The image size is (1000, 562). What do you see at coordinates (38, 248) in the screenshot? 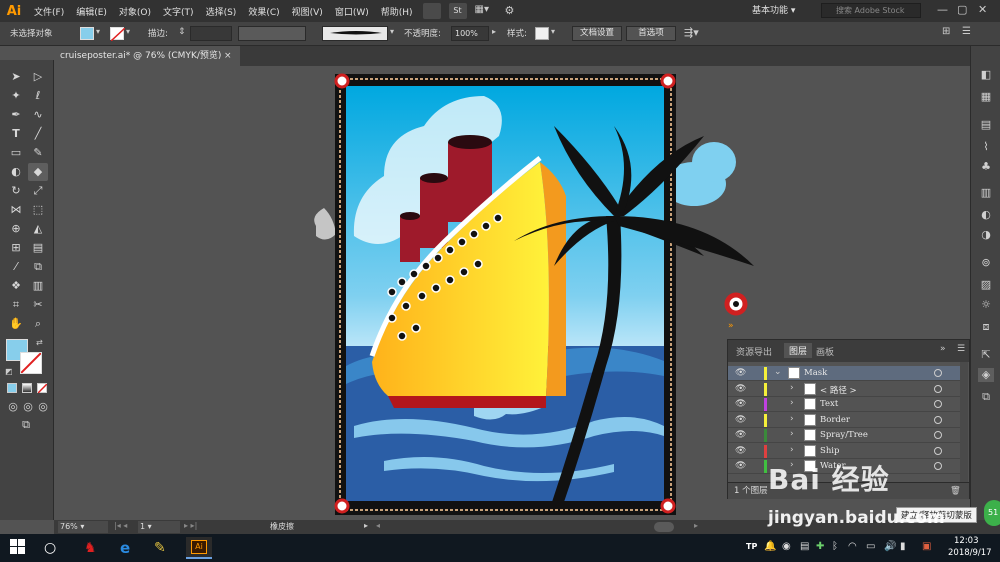
I see `gradient-tool-icon: ▤` at bounding box center [38, 248].